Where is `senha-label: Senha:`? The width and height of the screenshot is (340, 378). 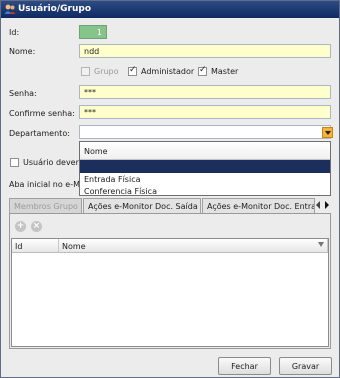 senha-label: Senha: is located at coordinates (23, 93).